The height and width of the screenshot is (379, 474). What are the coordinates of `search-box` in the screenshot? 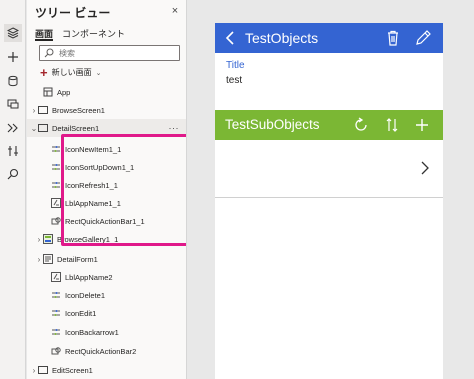 It's located at (109, 53).